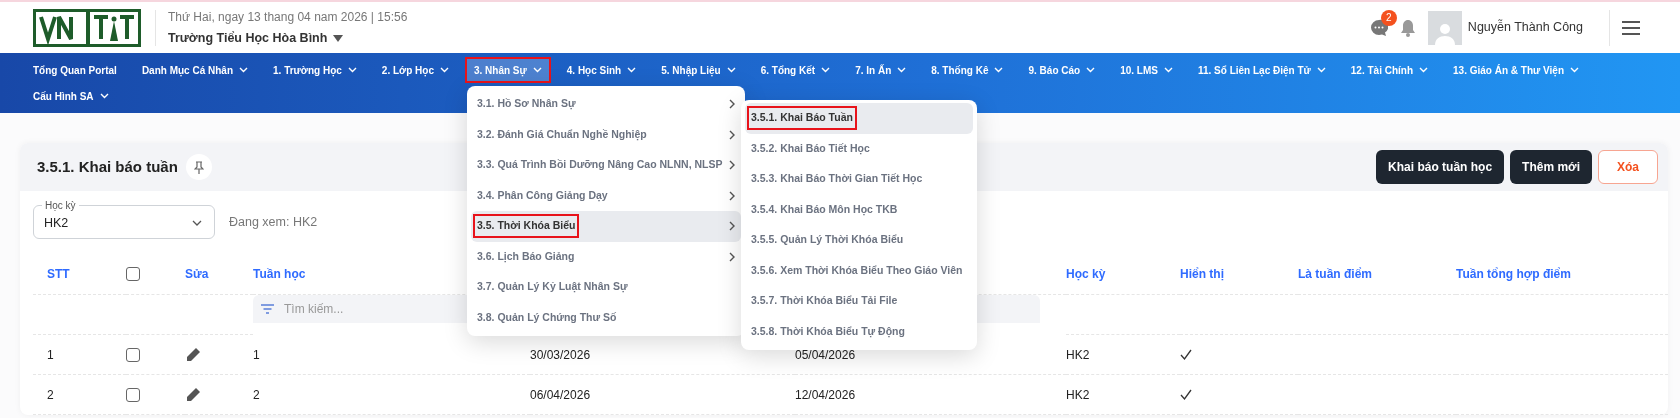 The width and height of the screenshot is (1680, 418). Describe the element at coordinates (859, 148) in the screenshot. I see `menu-item: 3.5.2. Khai Báo Tiết Học` at that location.